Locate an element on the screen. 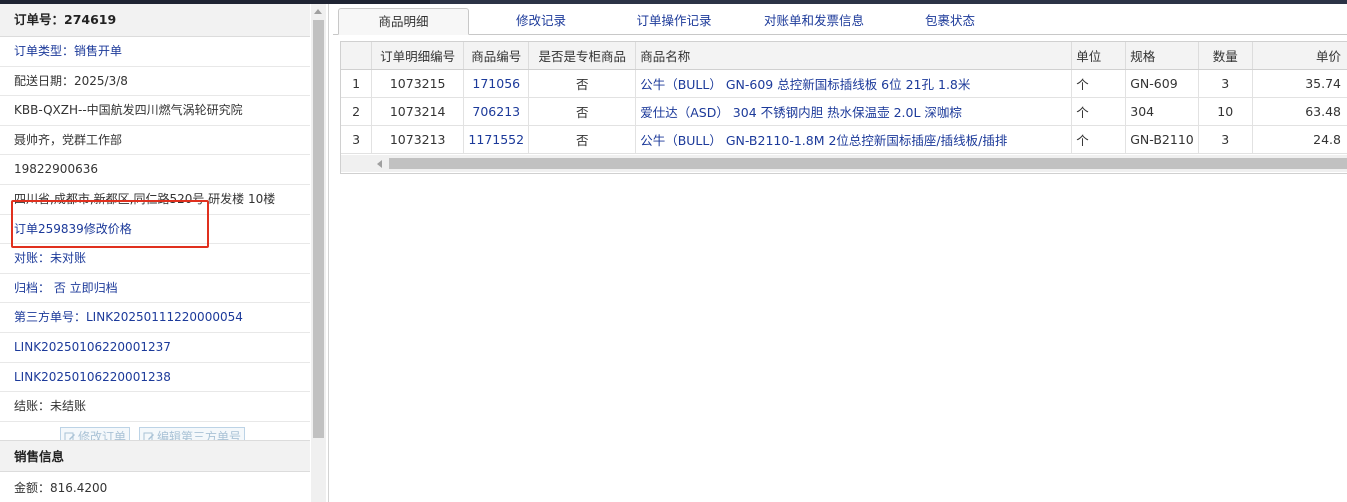 The width and height of the screenshot is (1347, 502). grid-header-row: 订单明细编号 商品编号 是否是专柜商品 商品名称 单位 规格 数量 单价 is located at coordinates (844, 56).